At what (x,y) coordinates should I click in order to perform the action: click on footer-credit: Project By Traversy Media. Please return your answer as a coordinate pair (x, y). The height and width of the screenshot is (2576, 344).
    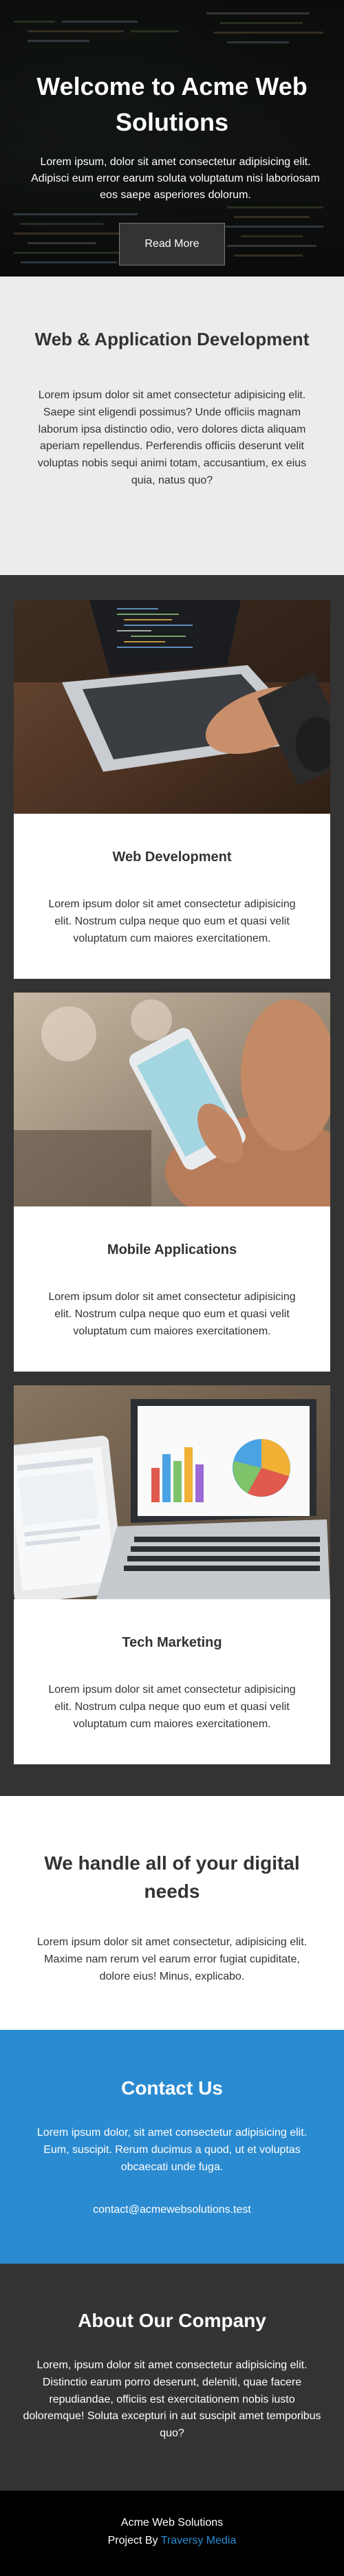
    Looking at the image, I should click on (172, 2541).